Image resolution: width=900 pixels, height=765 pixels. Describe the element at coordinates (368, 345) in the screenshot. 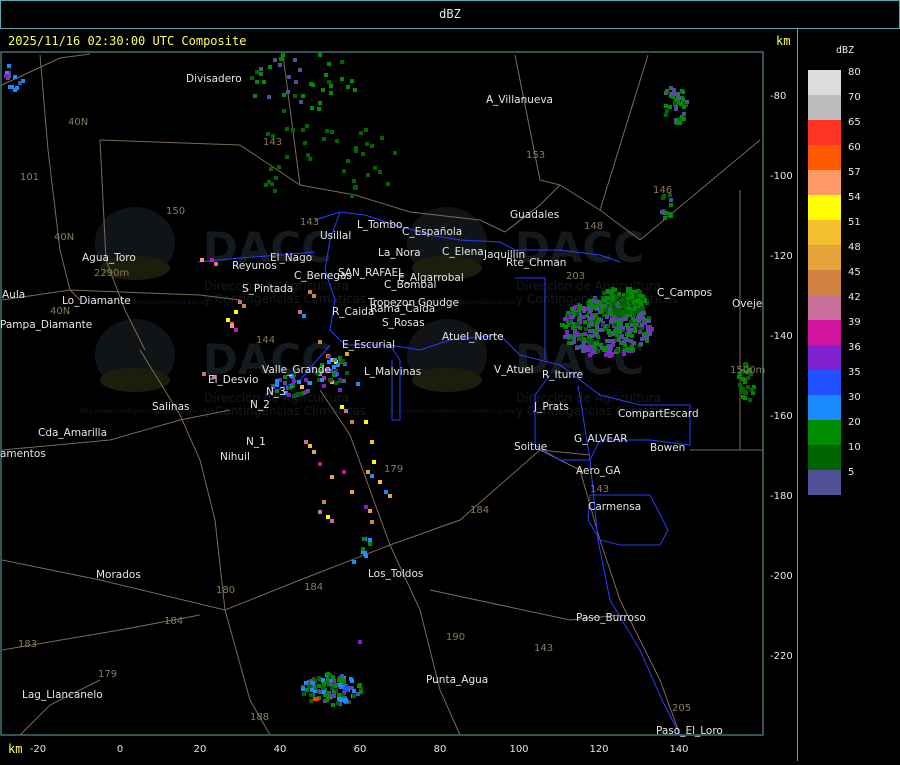

I see `place-label: E_Escurial` at that location.